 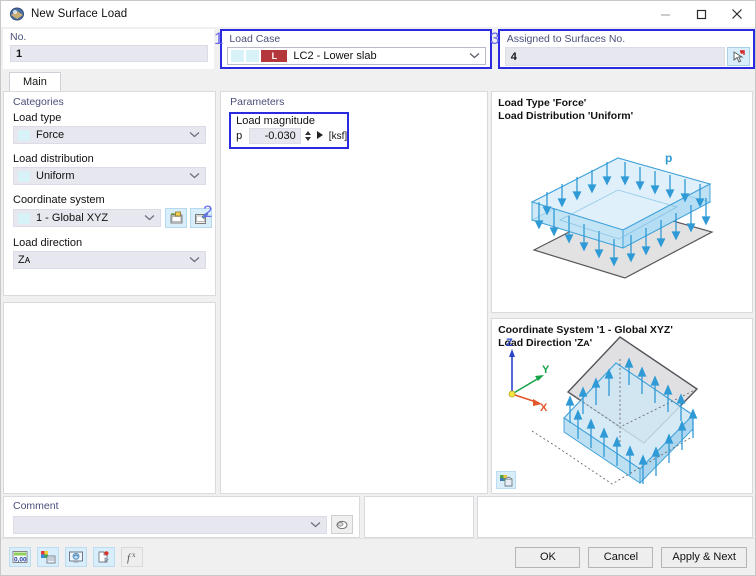 What do you see at coordinates (320, 136) in the screenshot?
I see `load-magnitude-play-icon` at bounding box center [320, 136].